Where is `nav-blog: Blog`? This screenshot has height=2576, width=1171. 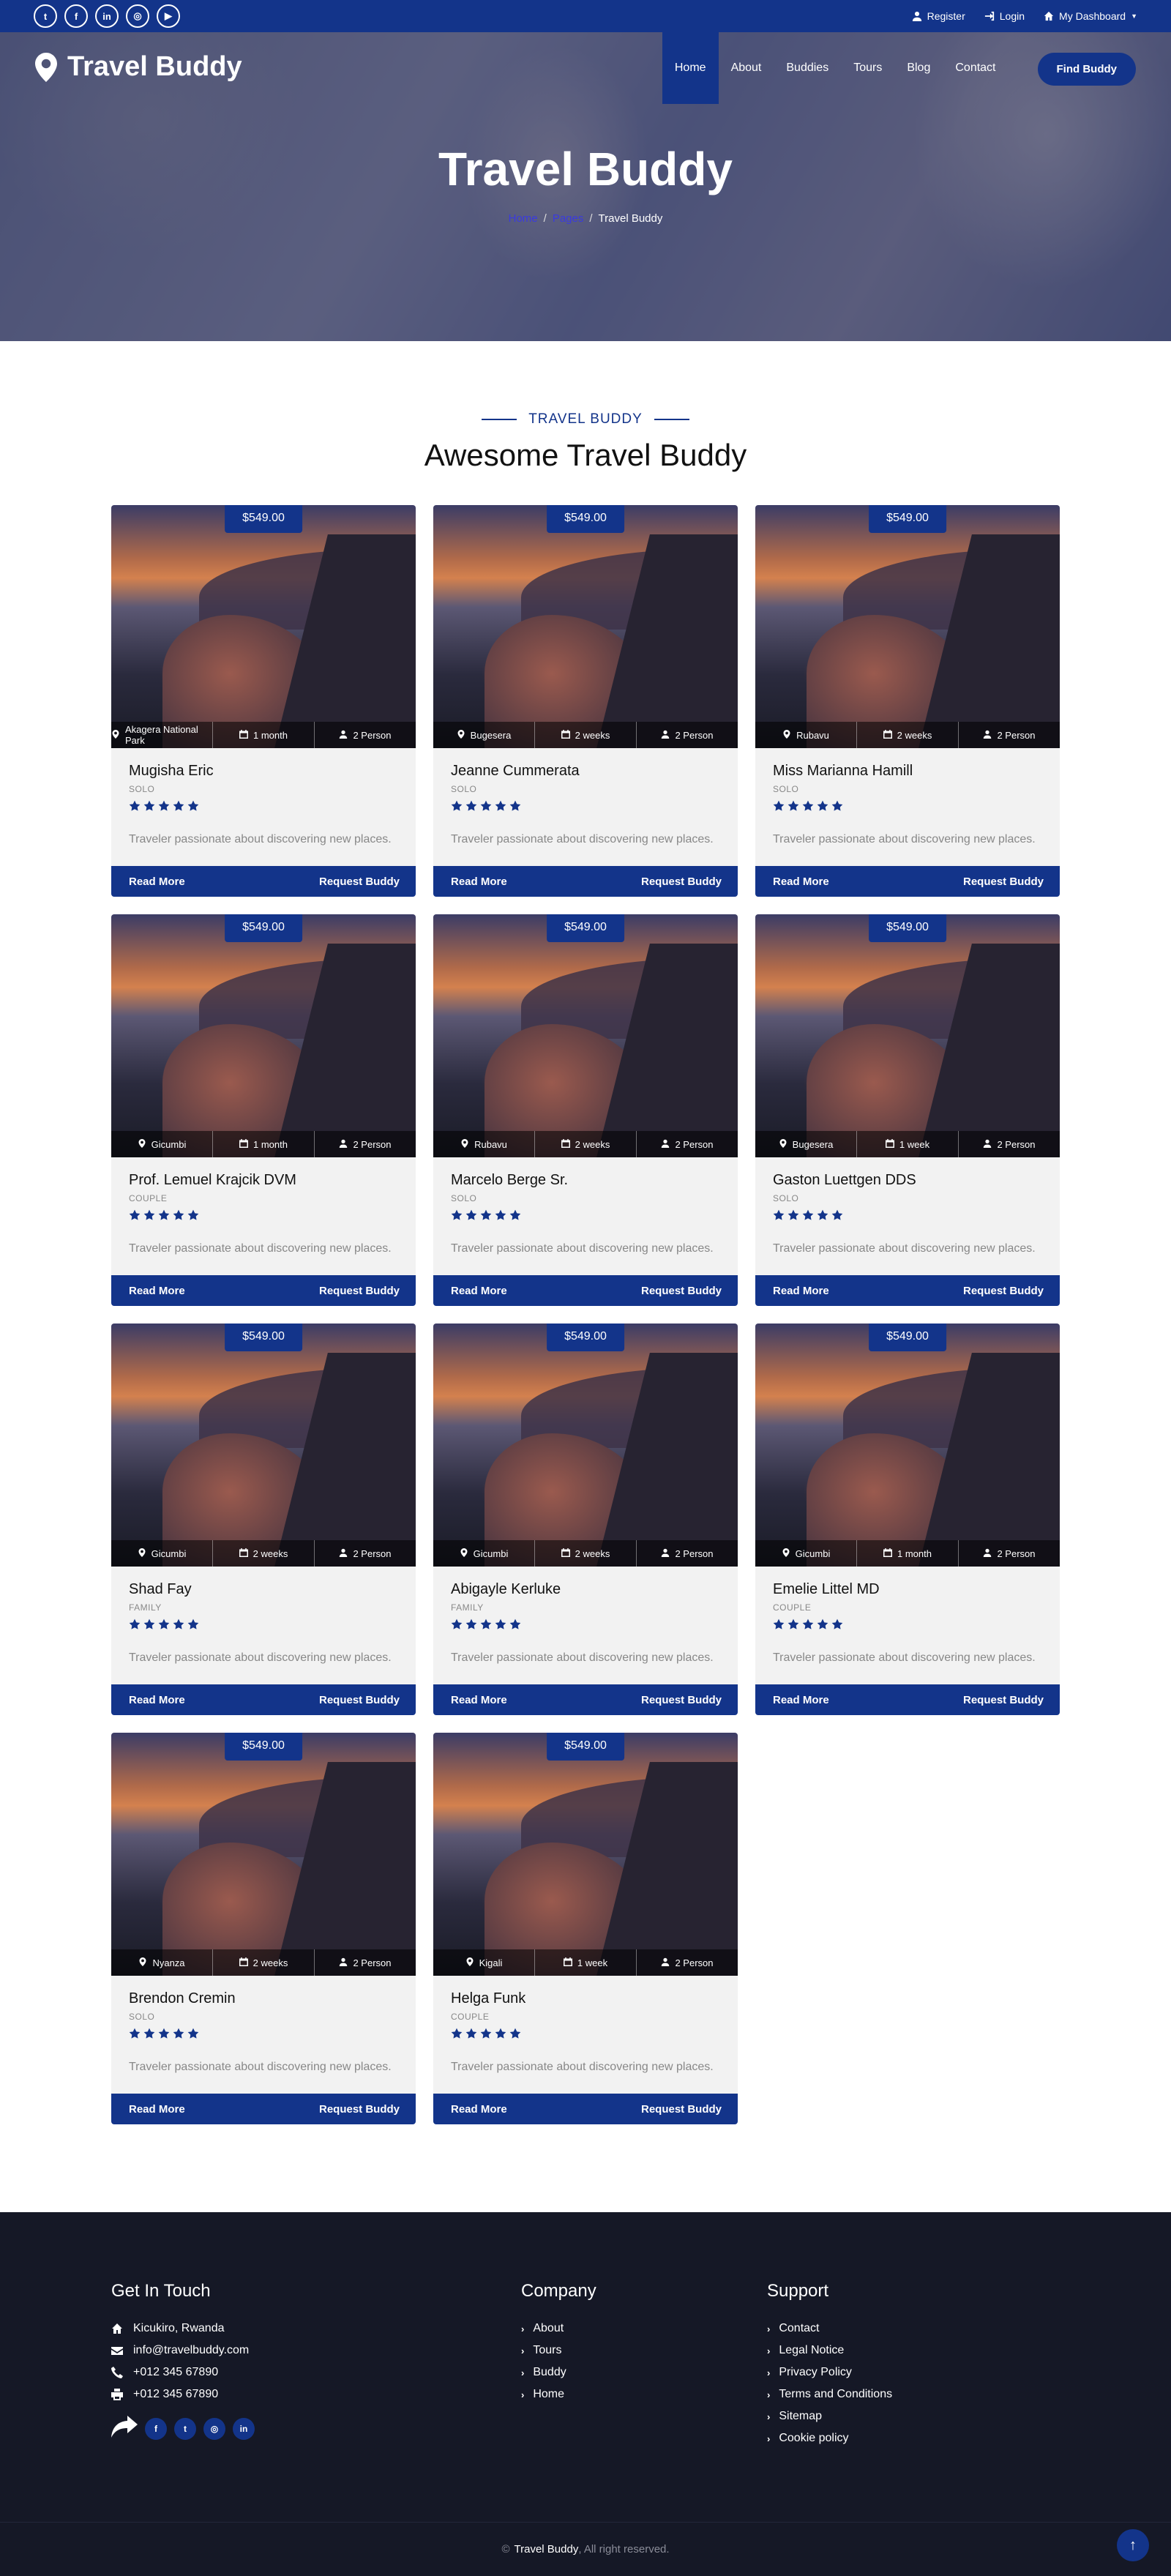 nav-blog: Blog is located at coordinates (918, 68).